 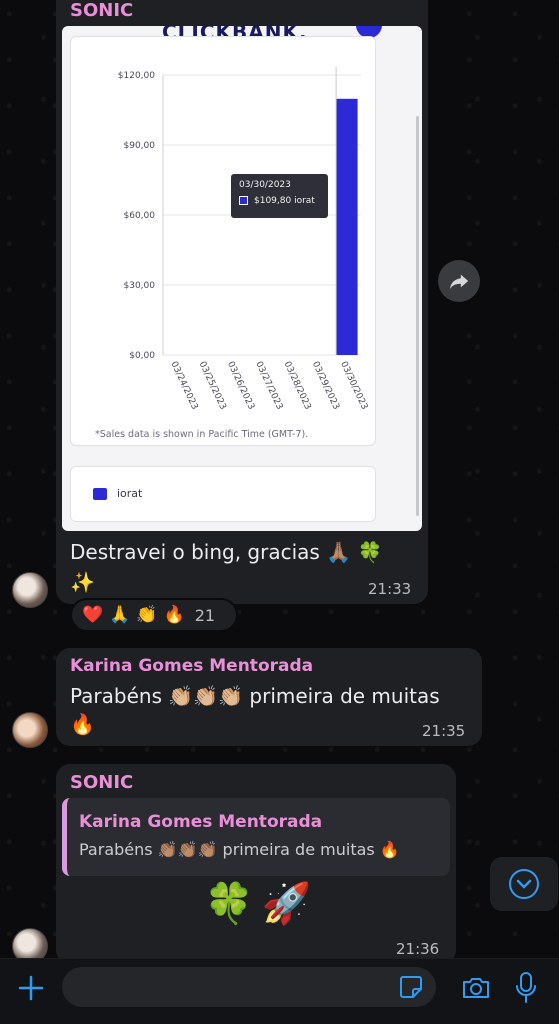 What do you see at coordinates (201, 822) in the screenshot?
I see `quote-sender: Karina Gomes Mentorada` at bounding box center [201, 822].